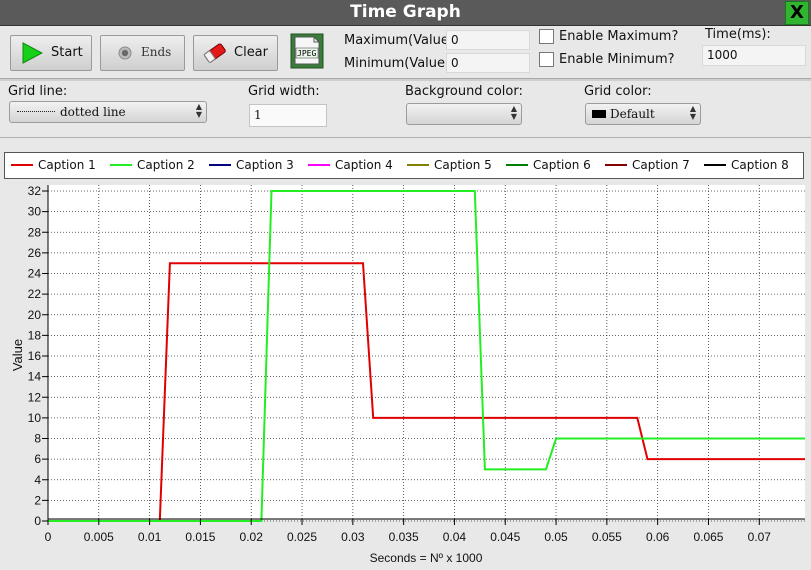 The height and width of the screenshot is (570, 811). What do you see at coordinates (37, 521) in the screenshot?
I see `y-tick-label: 0` at bounding box center [37, 521].